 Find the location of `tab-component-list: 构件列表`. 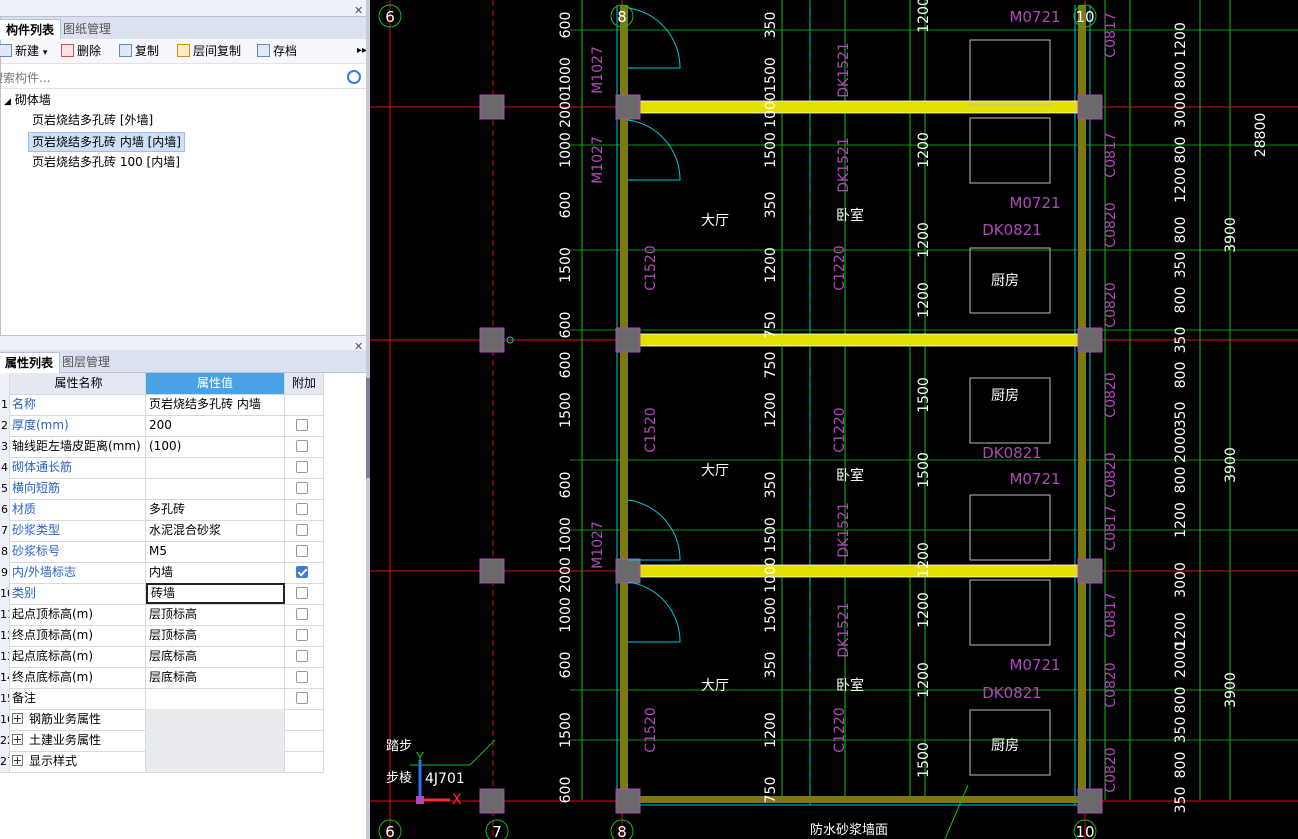

tab-component-list: 构件列表 is located at coordinates (31, 29).